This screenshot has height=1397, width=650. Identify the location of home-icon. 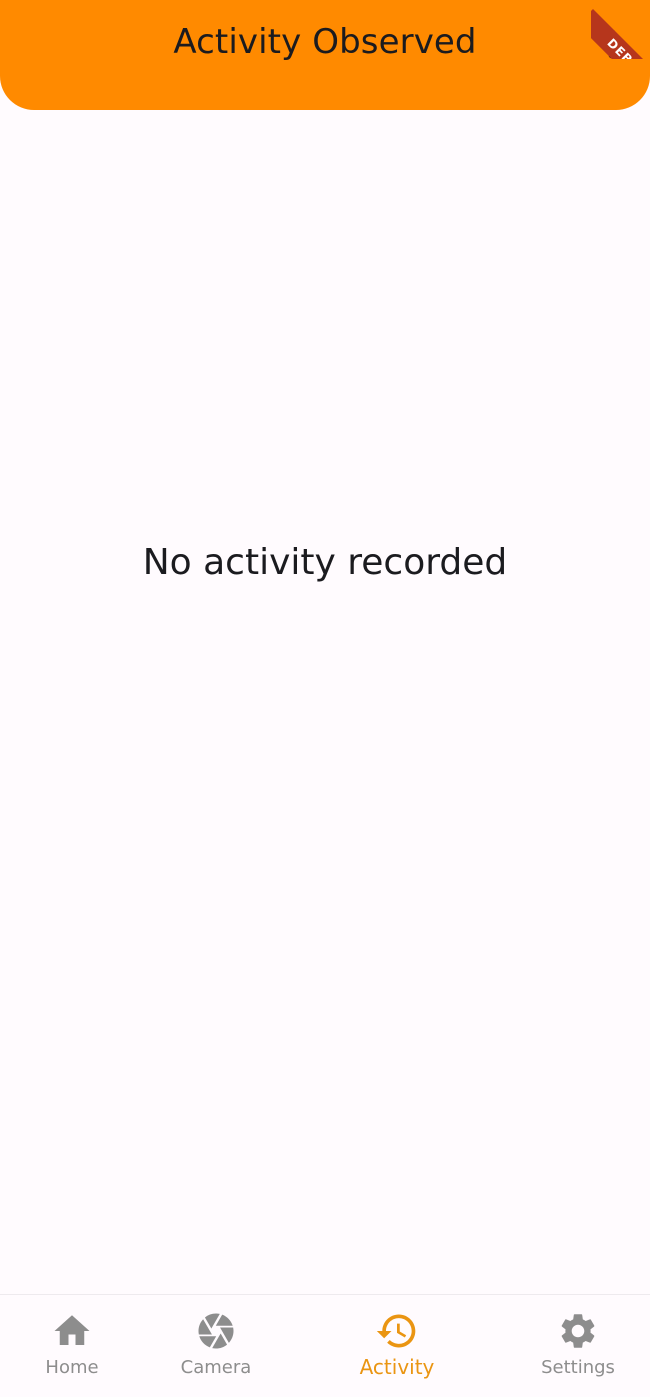
(72, 1331).